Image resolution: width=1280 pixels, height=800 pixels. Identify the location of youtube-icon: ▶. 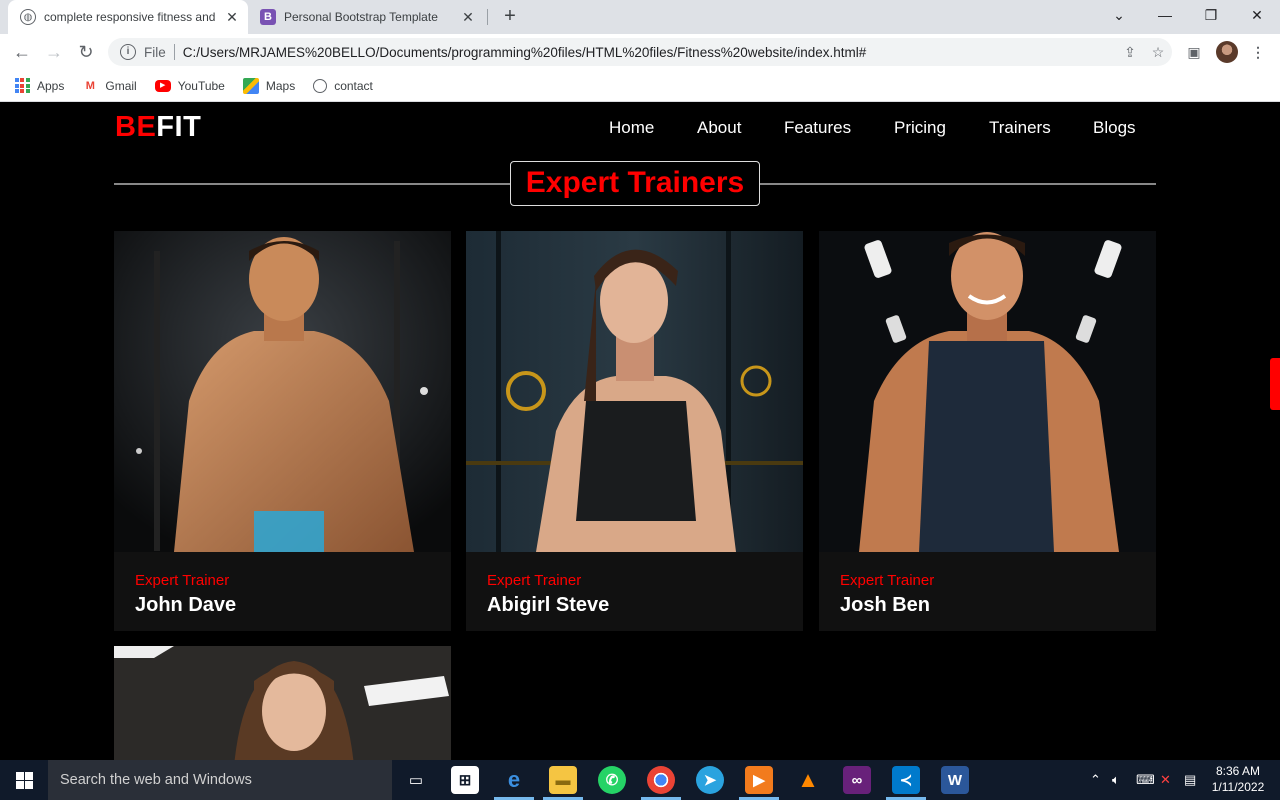
(162, 86).